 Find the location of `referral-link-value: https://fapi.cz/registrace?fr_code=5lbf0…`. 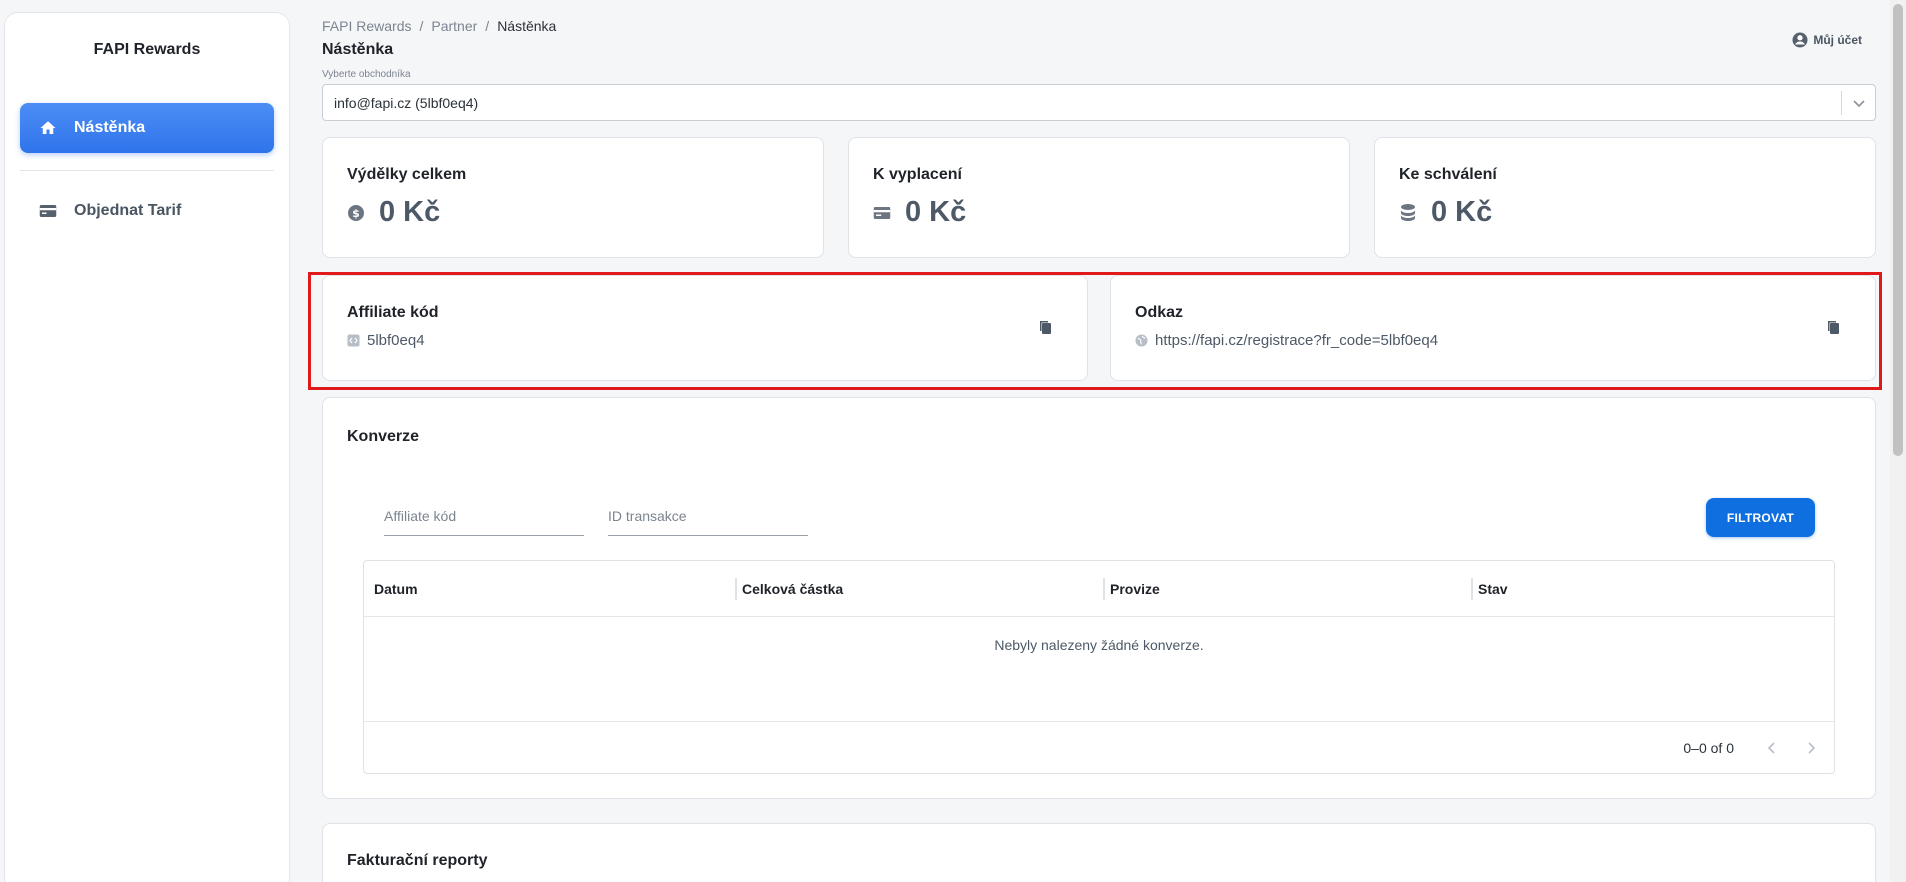

referral-link-value: https://fapi.cz/registrace?fr_code=5lbf0… is located at coordinates (1296, 340).